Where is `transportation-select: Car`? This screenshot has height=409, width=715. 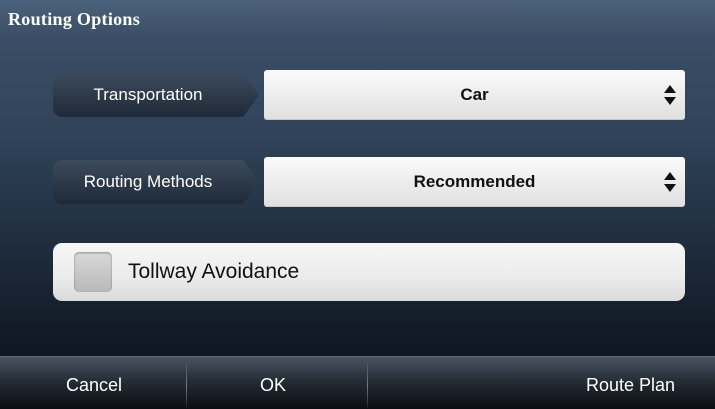 transportation-select: Car is located at coordinates (474, 95).